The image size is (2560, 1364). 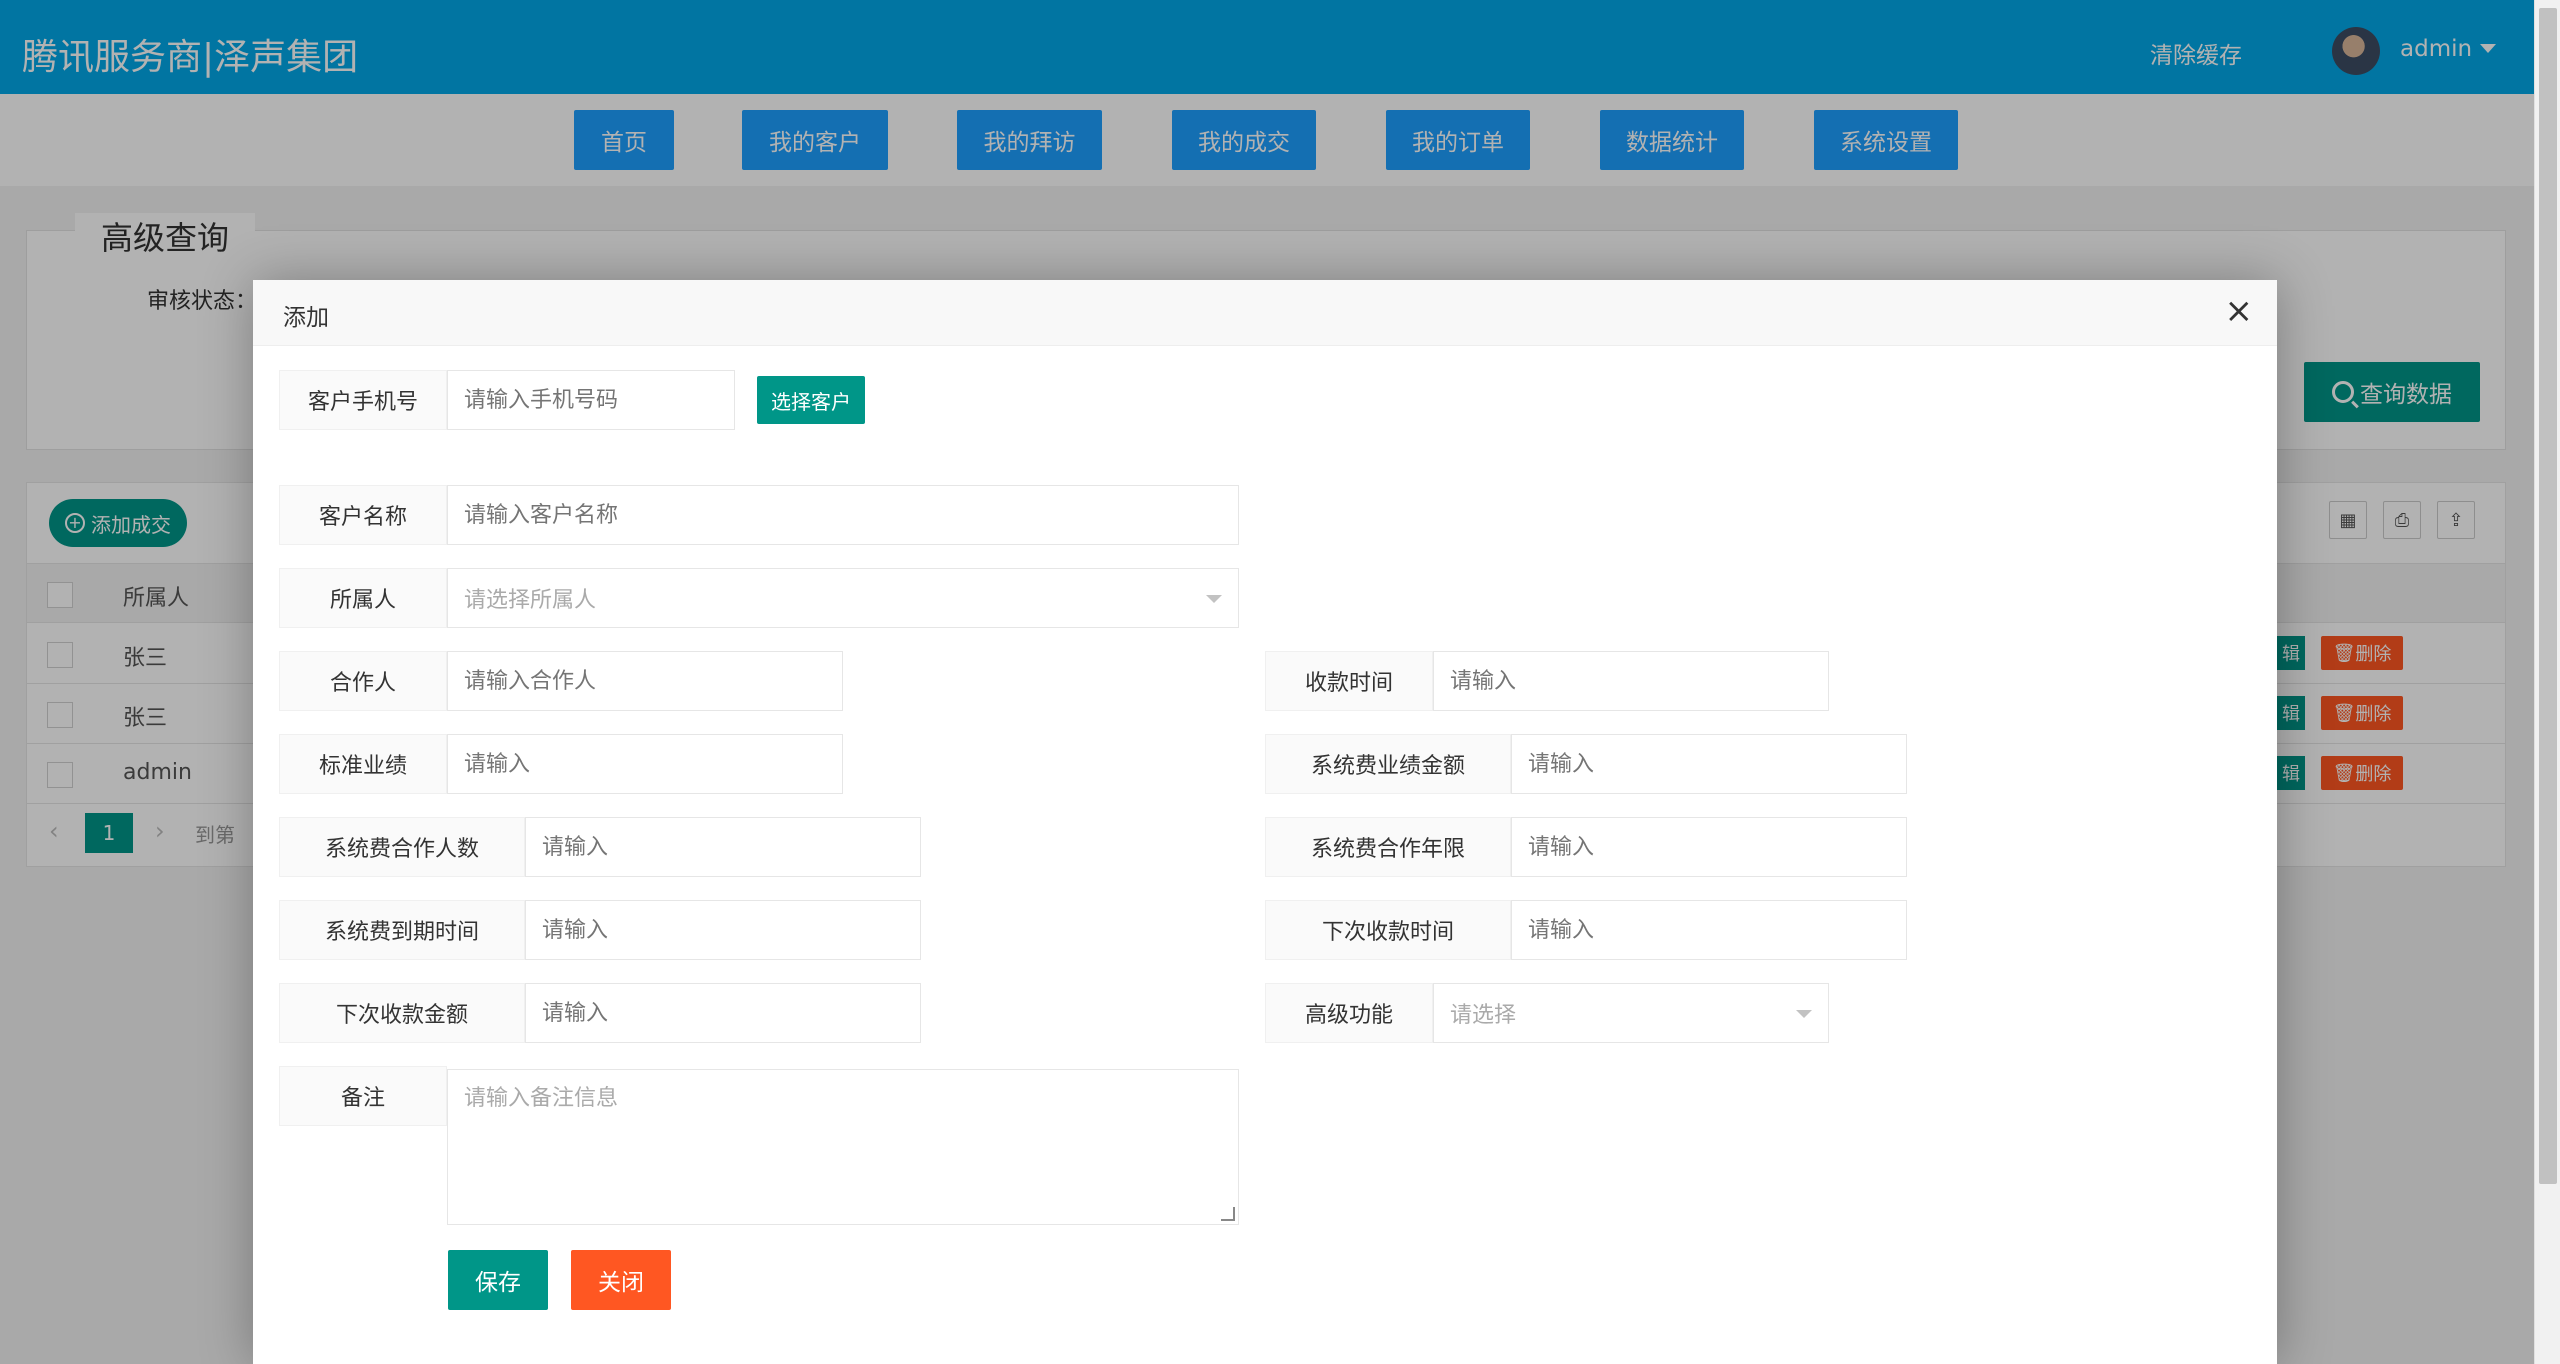 I want to click on advanced-select-placeholder: 请选择, so click(x=1483, y=1015).